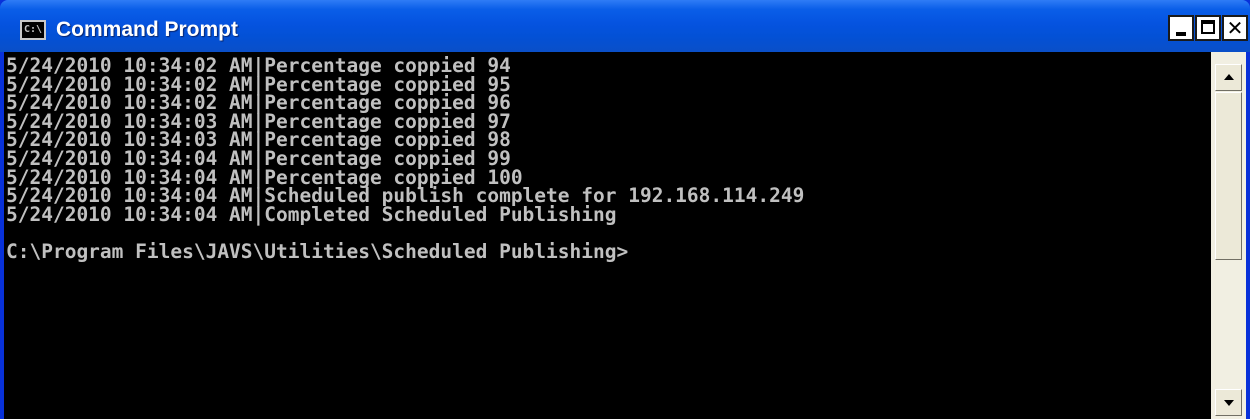  What do you see at coordinates (33, 30) in the screenshot?
I see `command-prompt-icon: C:\` at bounding box center [33, 30].